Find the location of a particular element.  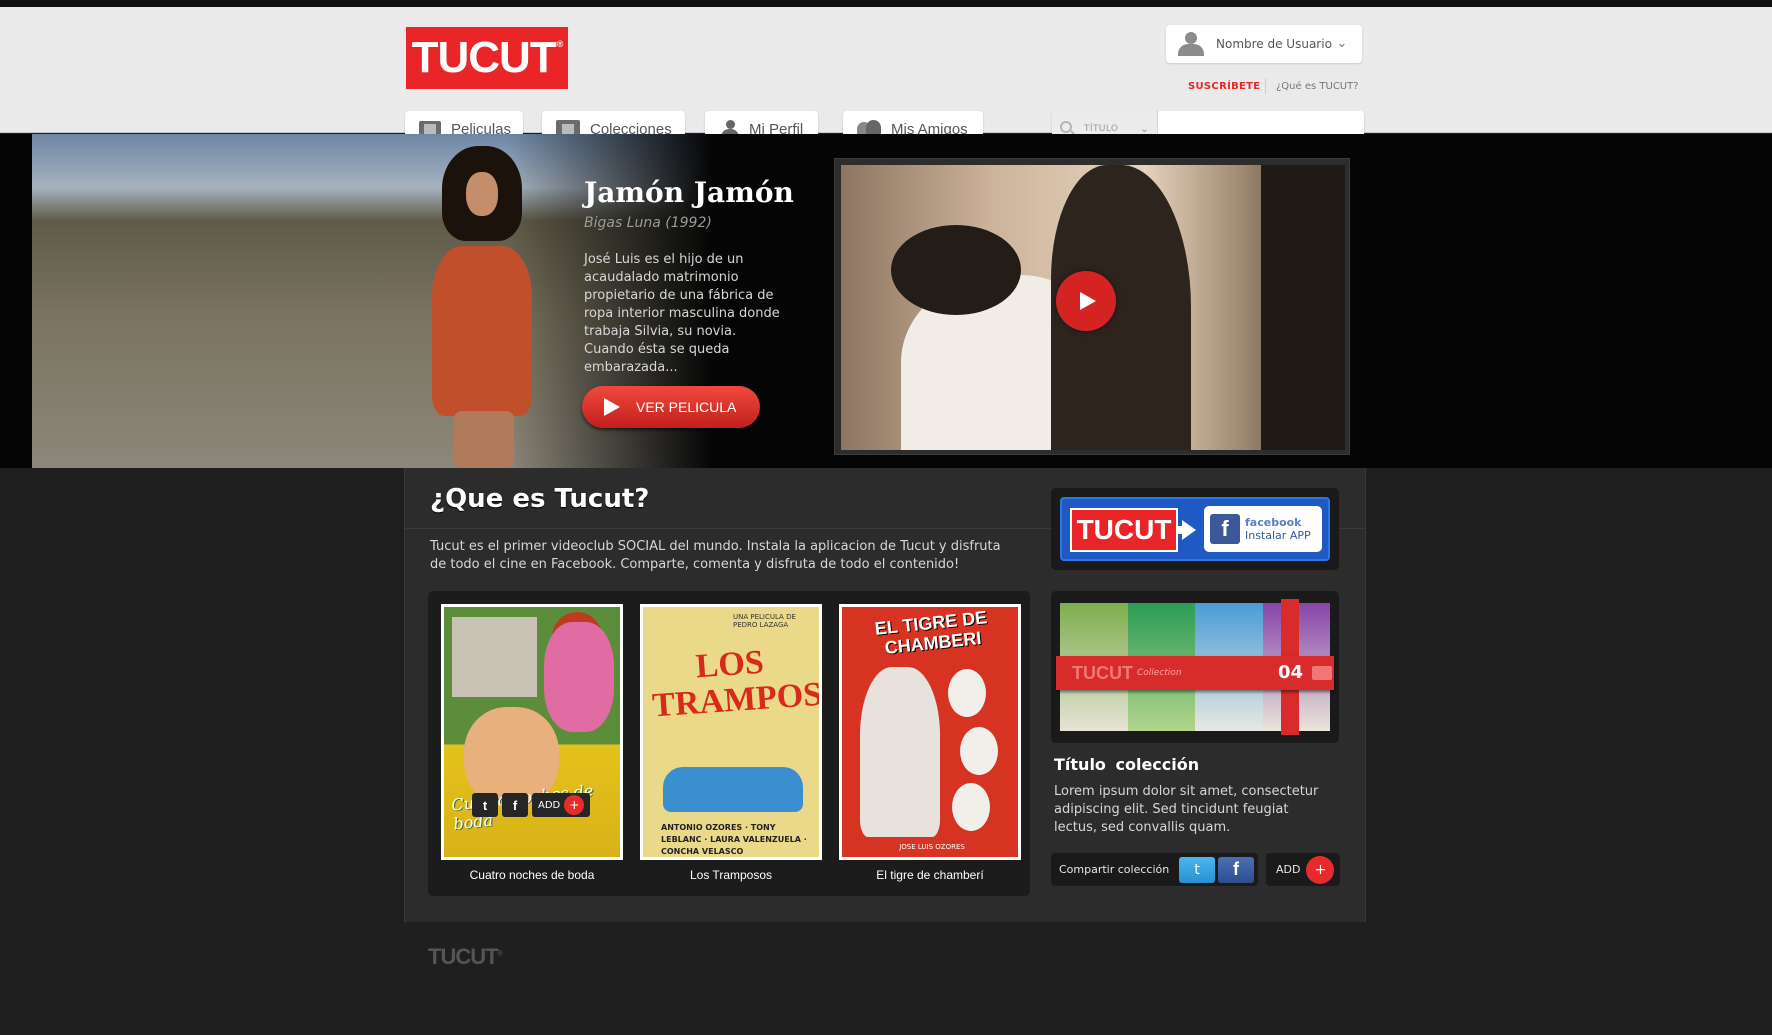

search-filter-label: TÍTULO is located at coordinates (1101, 129).